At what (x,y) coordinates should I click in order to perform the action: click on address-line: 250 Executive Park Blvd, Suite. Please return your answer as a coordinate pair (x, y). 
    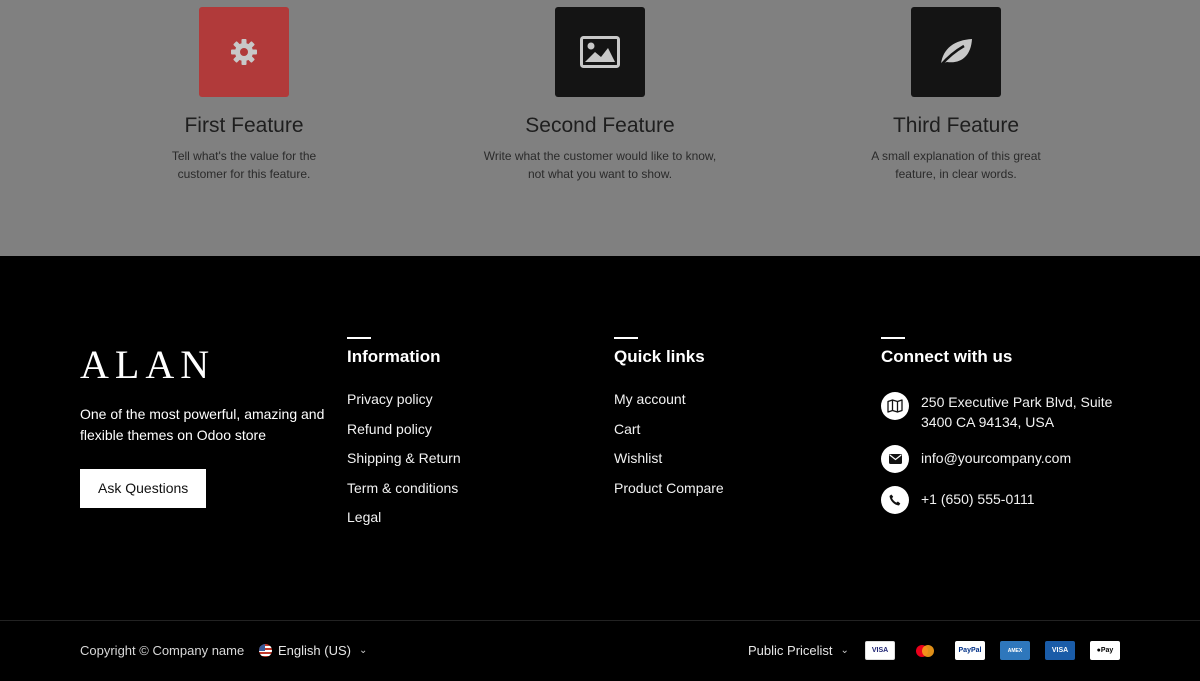
    Looking at the image, I should click on (1017, 402).